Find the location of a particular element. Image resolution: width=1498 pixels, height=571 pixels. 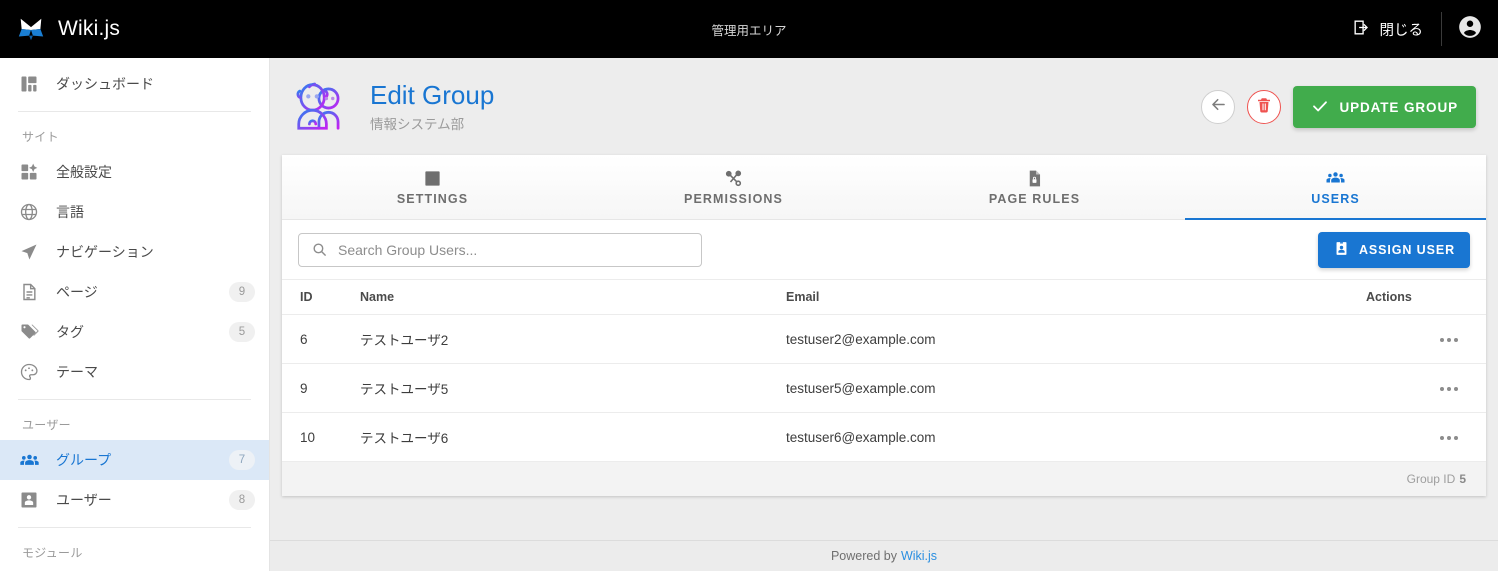

close-button: 閉じる is located at coordinates (1388, 29).